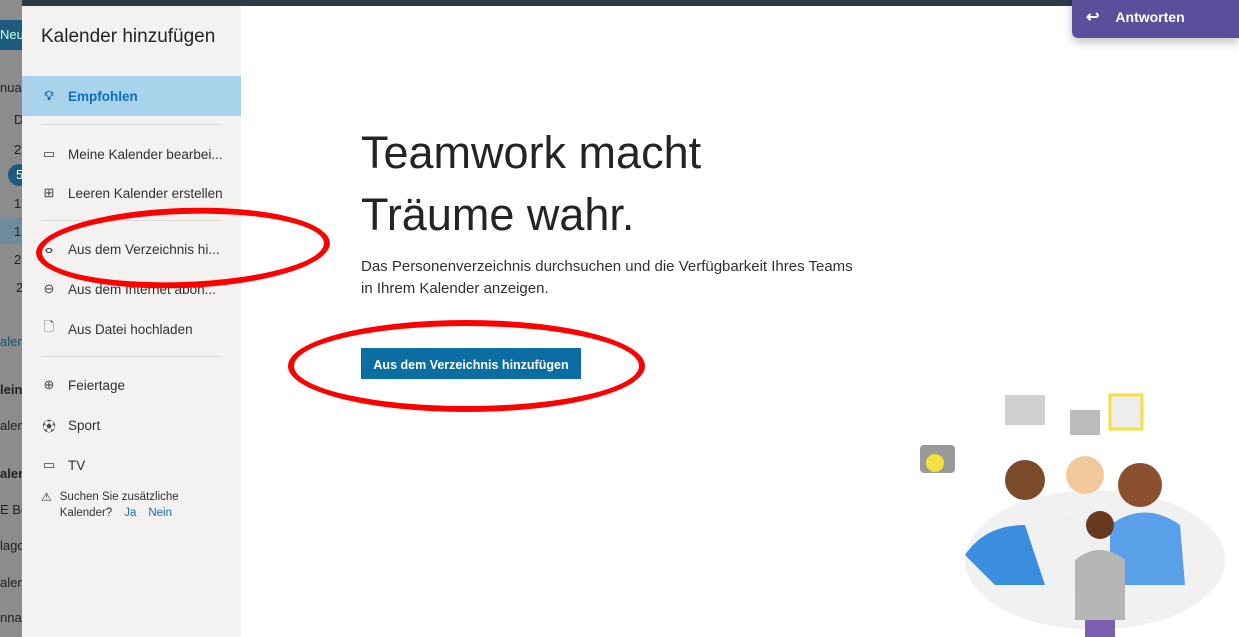 This screenshot has width=1239, height=637. Describe the element at coordinates (466, 366) in the screenshot. I see `annotation-circle` at that location.